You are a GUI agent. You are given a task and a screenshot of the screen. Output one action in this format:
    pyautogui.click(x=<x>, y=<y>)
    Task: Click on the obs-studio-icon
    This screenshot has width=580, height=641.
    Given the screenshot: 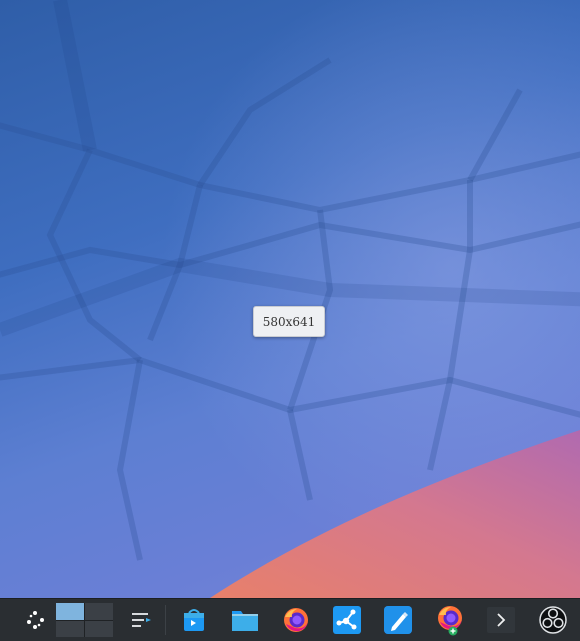 What is the action you would take?
    pyautogui.click(x=553, y=620)
    